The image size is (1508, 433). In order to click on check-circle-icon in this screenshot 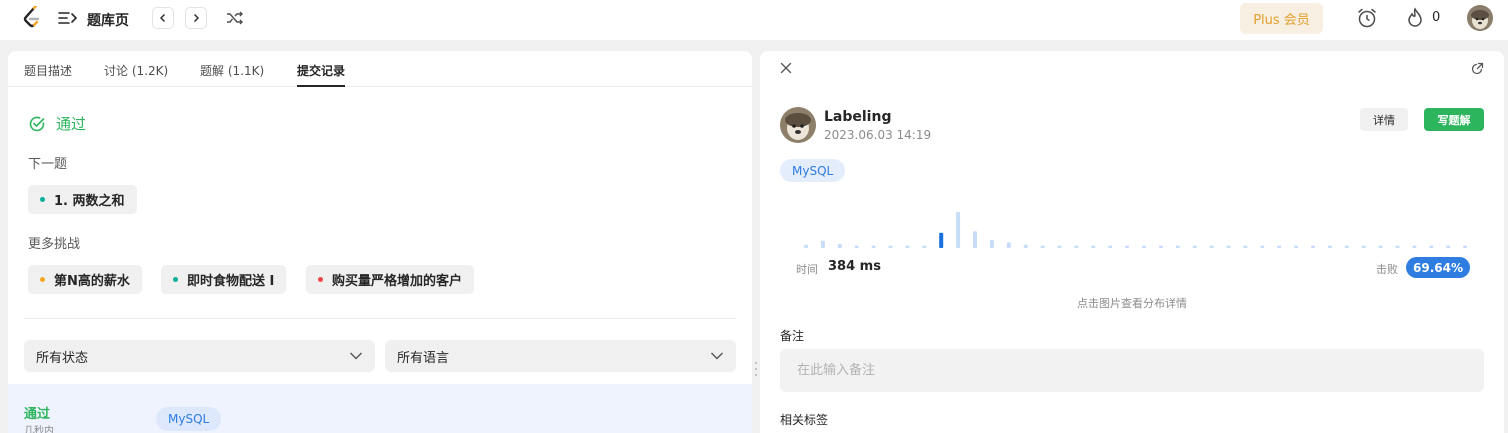, I will do `click(37, 123)`.